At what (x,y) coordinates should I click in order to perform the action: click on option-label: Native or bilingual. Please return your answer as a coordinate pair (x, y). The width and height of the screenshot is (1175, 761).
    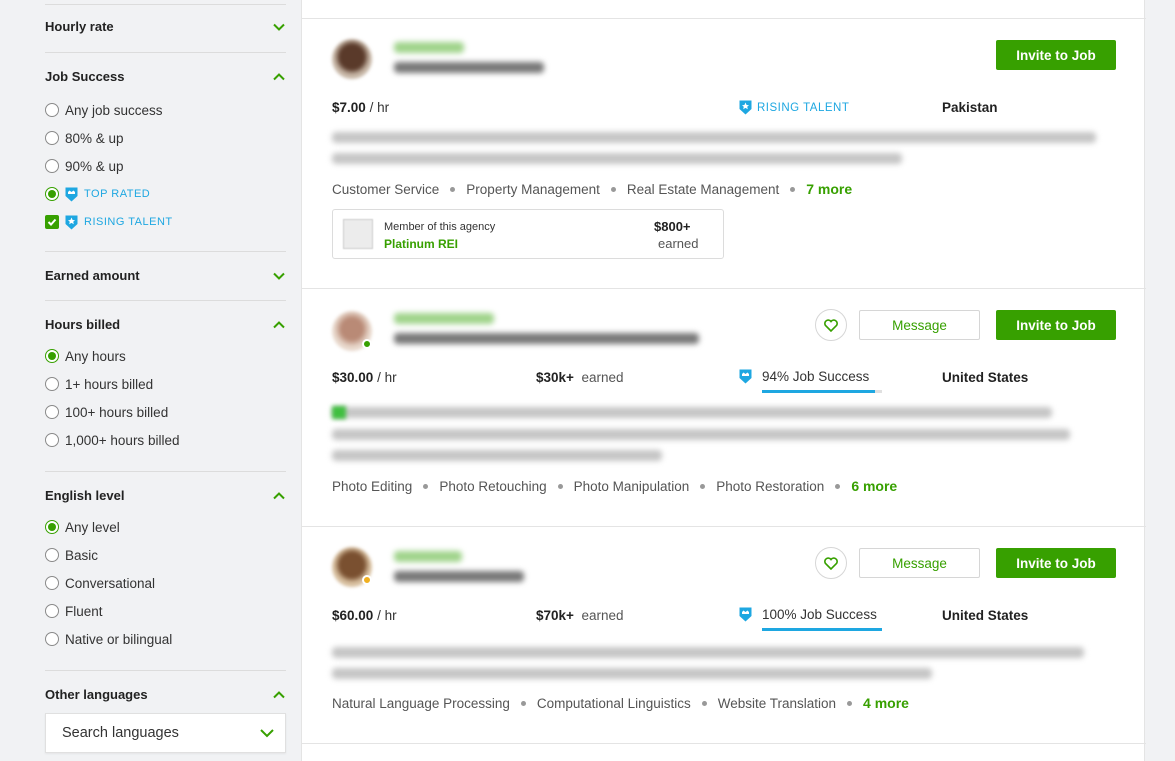
    Looking at the image, I should click on (119, 639).